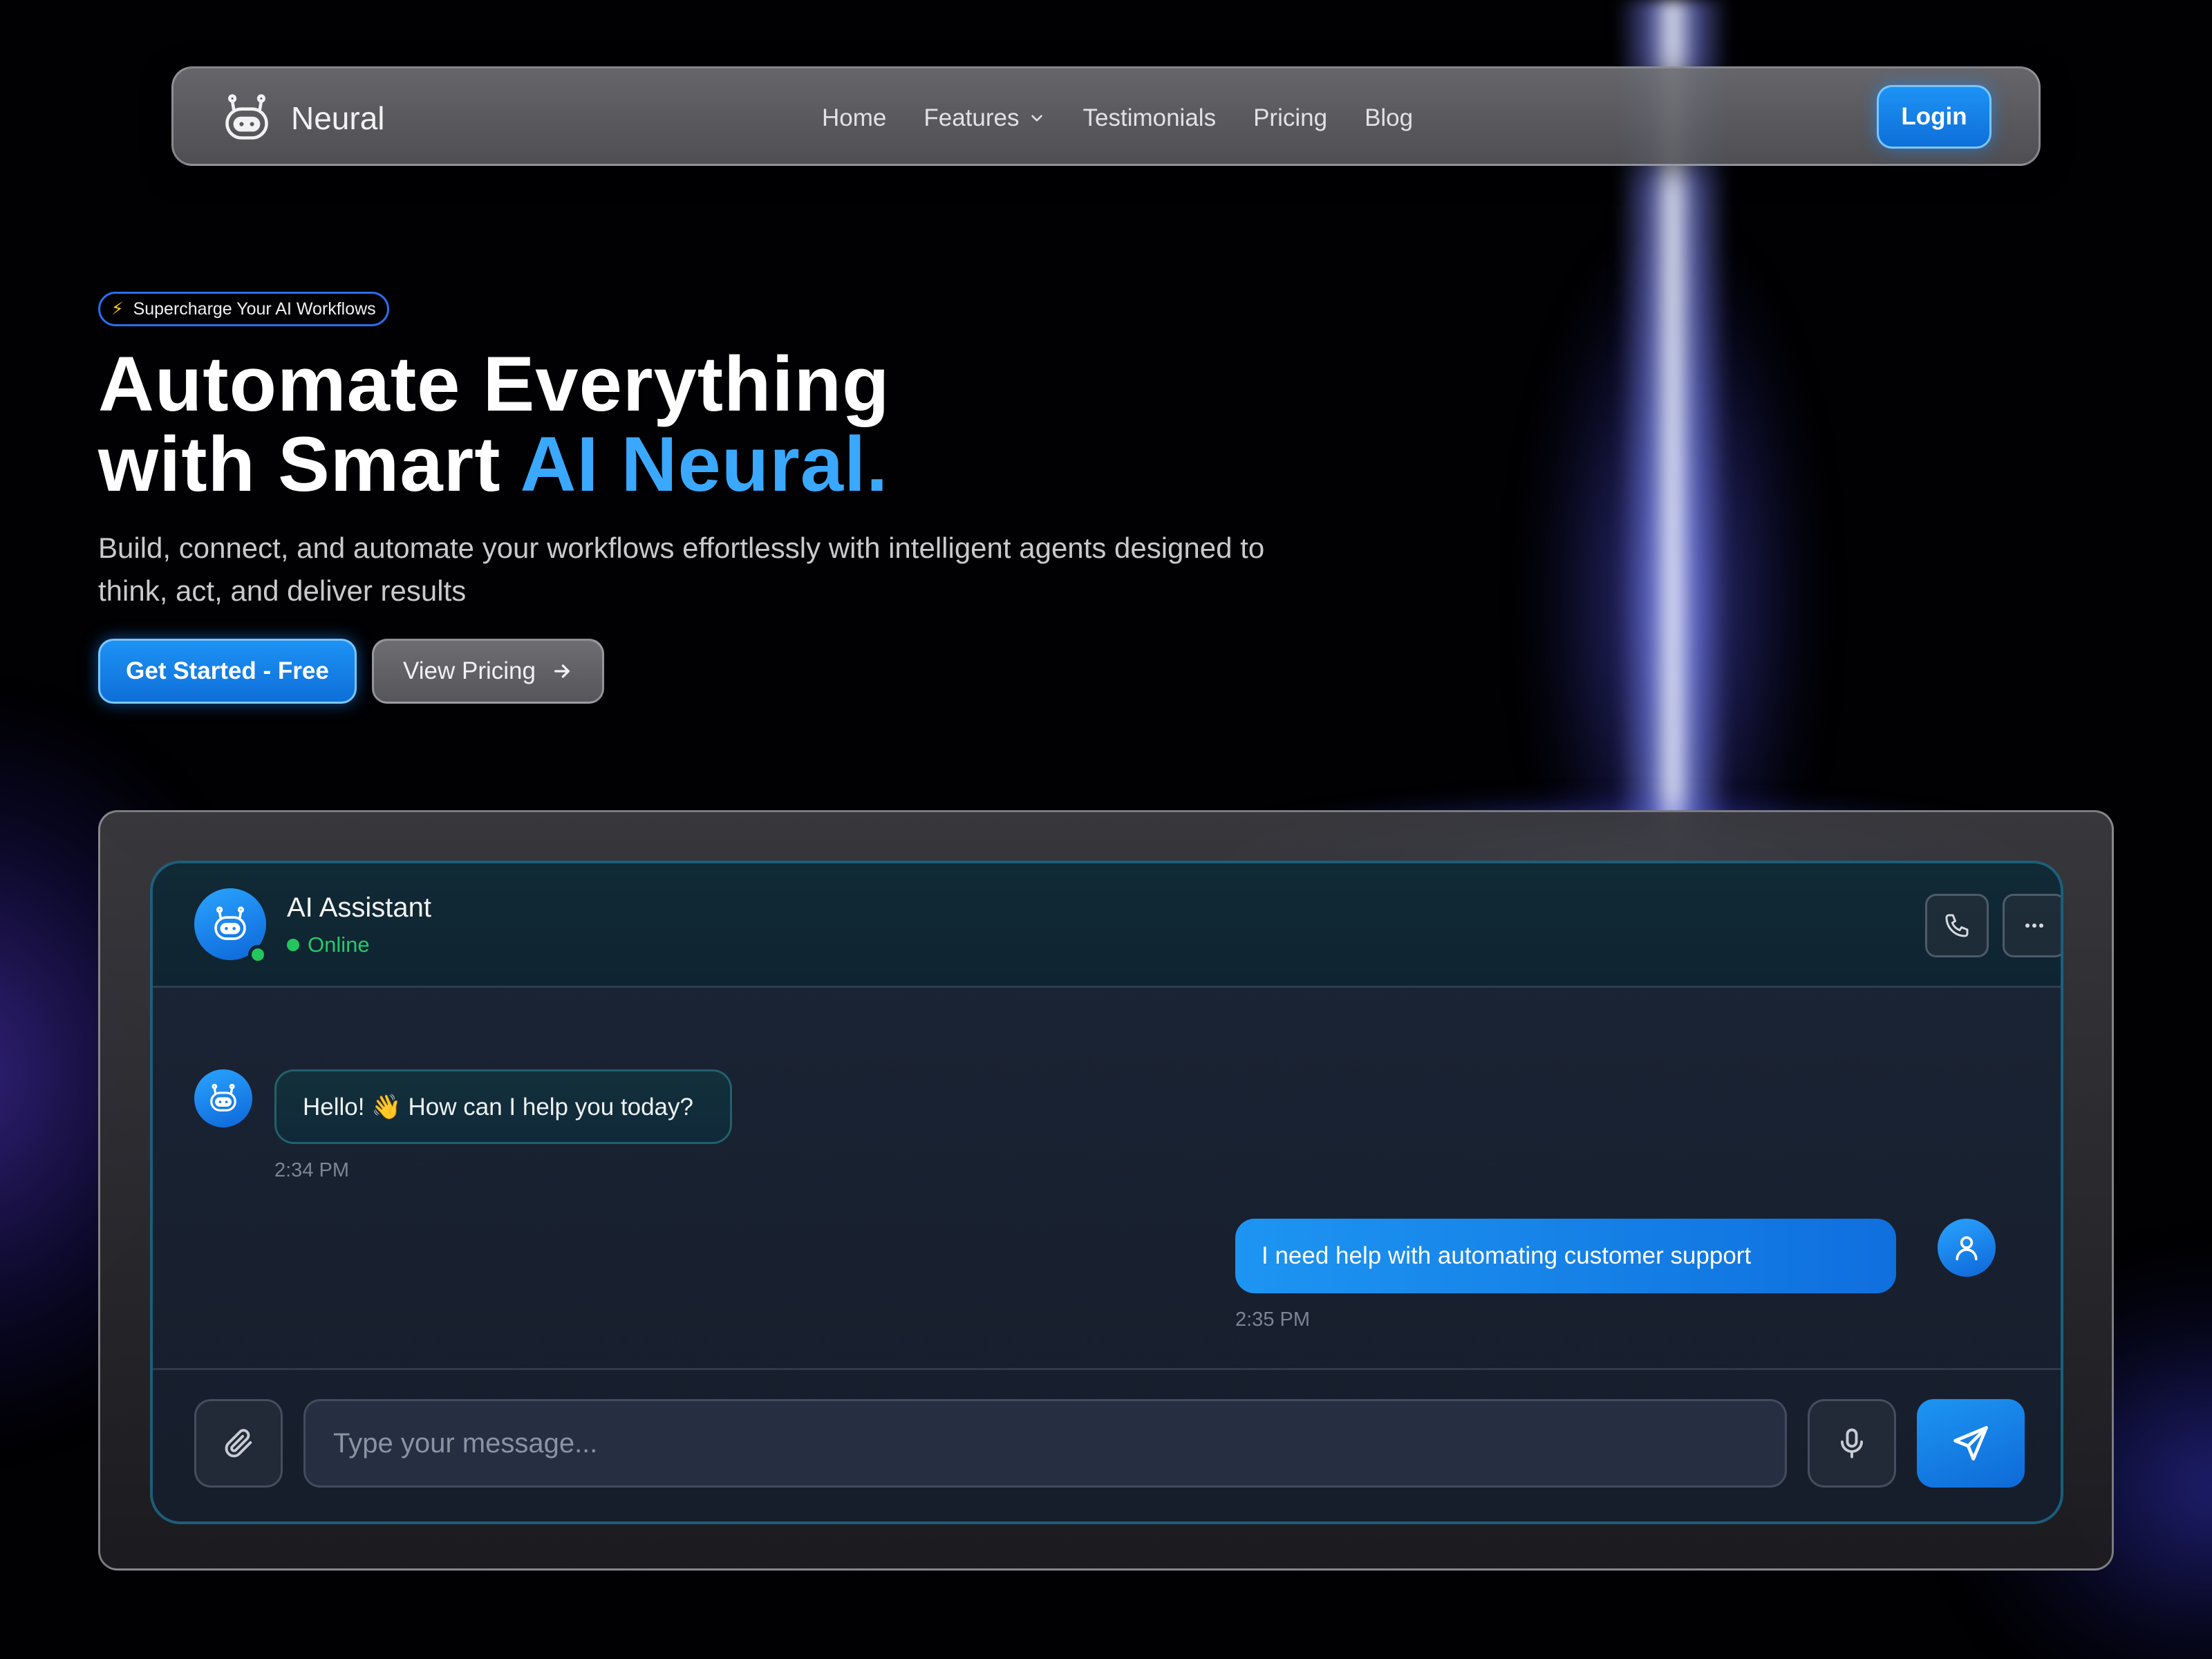 This screenshot has width=2212, height=1659. What do you see at coordinates (311, 1170) in the screenshot?
I see `bot-message-time: 2:34 PM` at bounding box center [311, 1170].